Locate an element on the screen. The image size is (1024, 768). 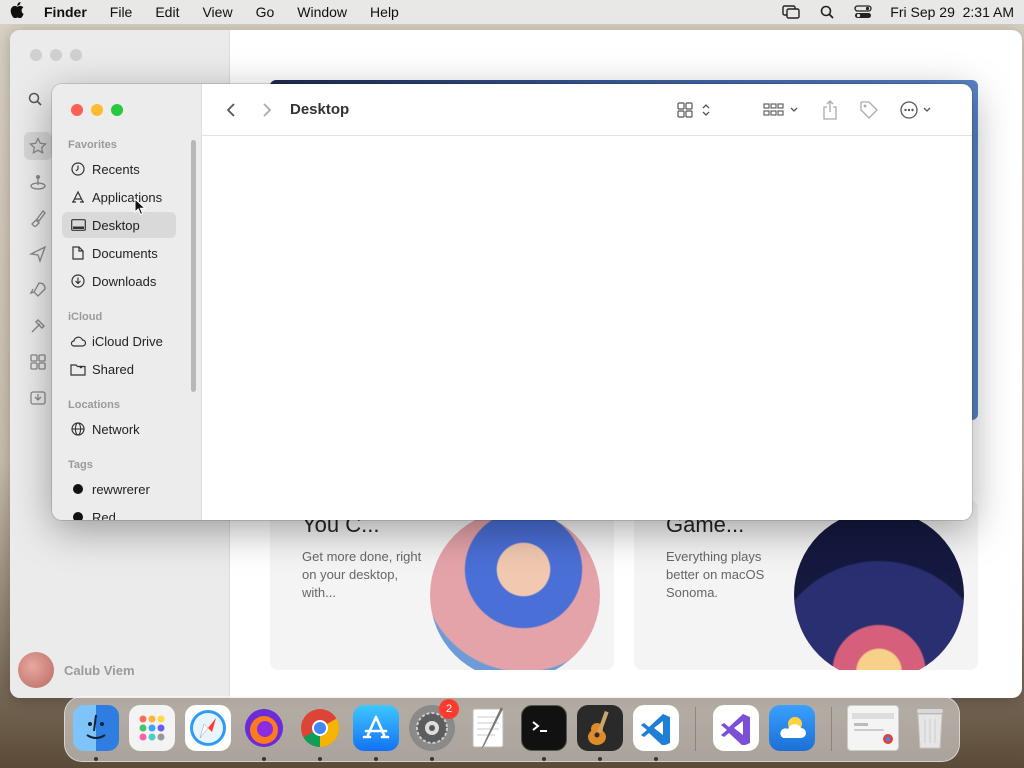
background-sidebar-icons is located at coordinates (38, 276).